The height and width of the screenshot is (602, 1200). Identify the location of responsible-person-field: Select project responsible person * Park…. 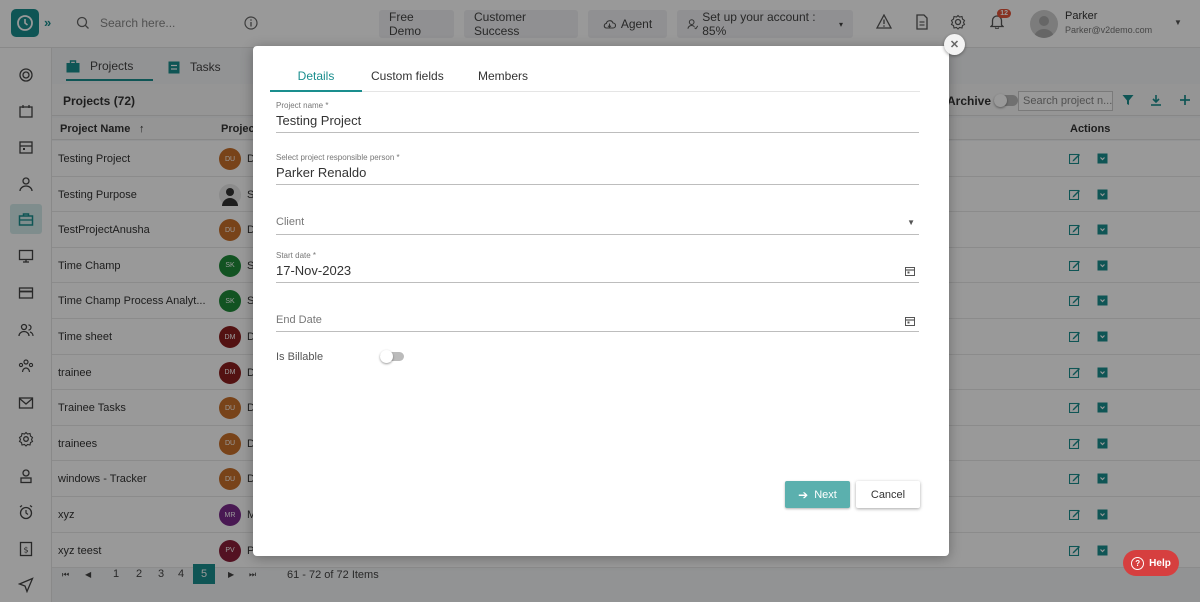
(597, 169).